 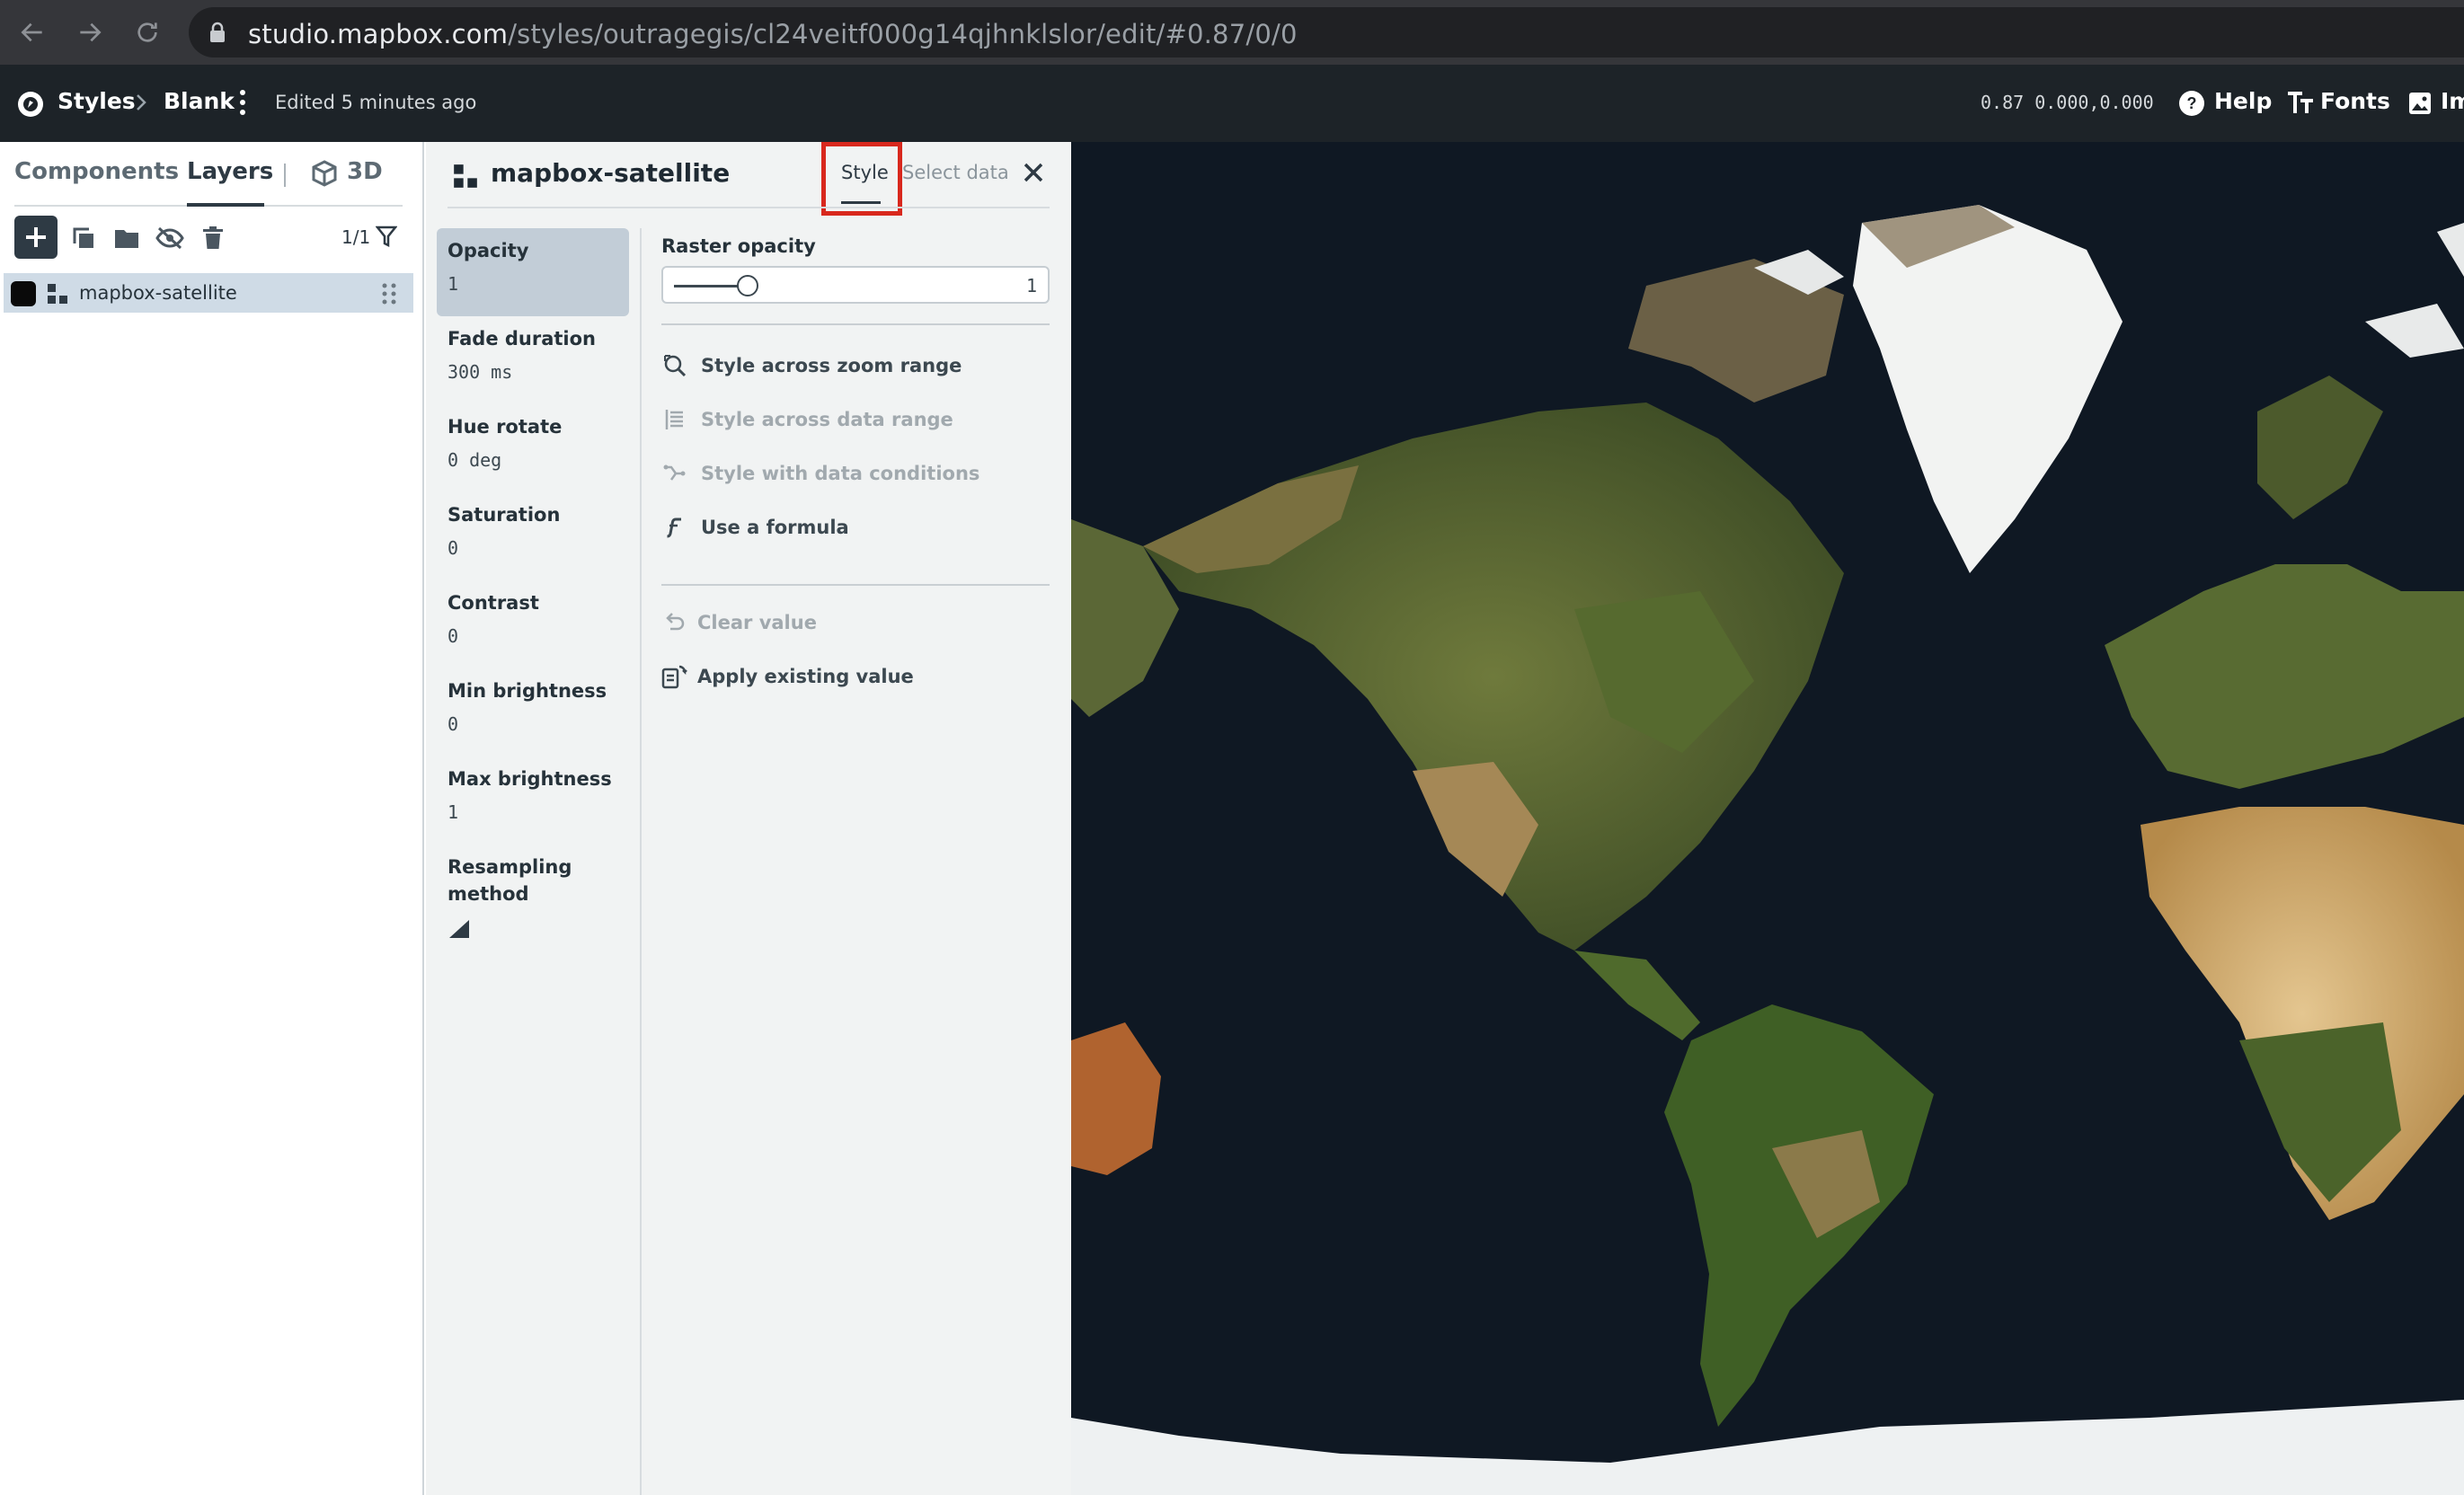 What do you see at coordinates (242, 104) in the screenshot?
I see `more-options-icon` at bounding box center [242, 104].